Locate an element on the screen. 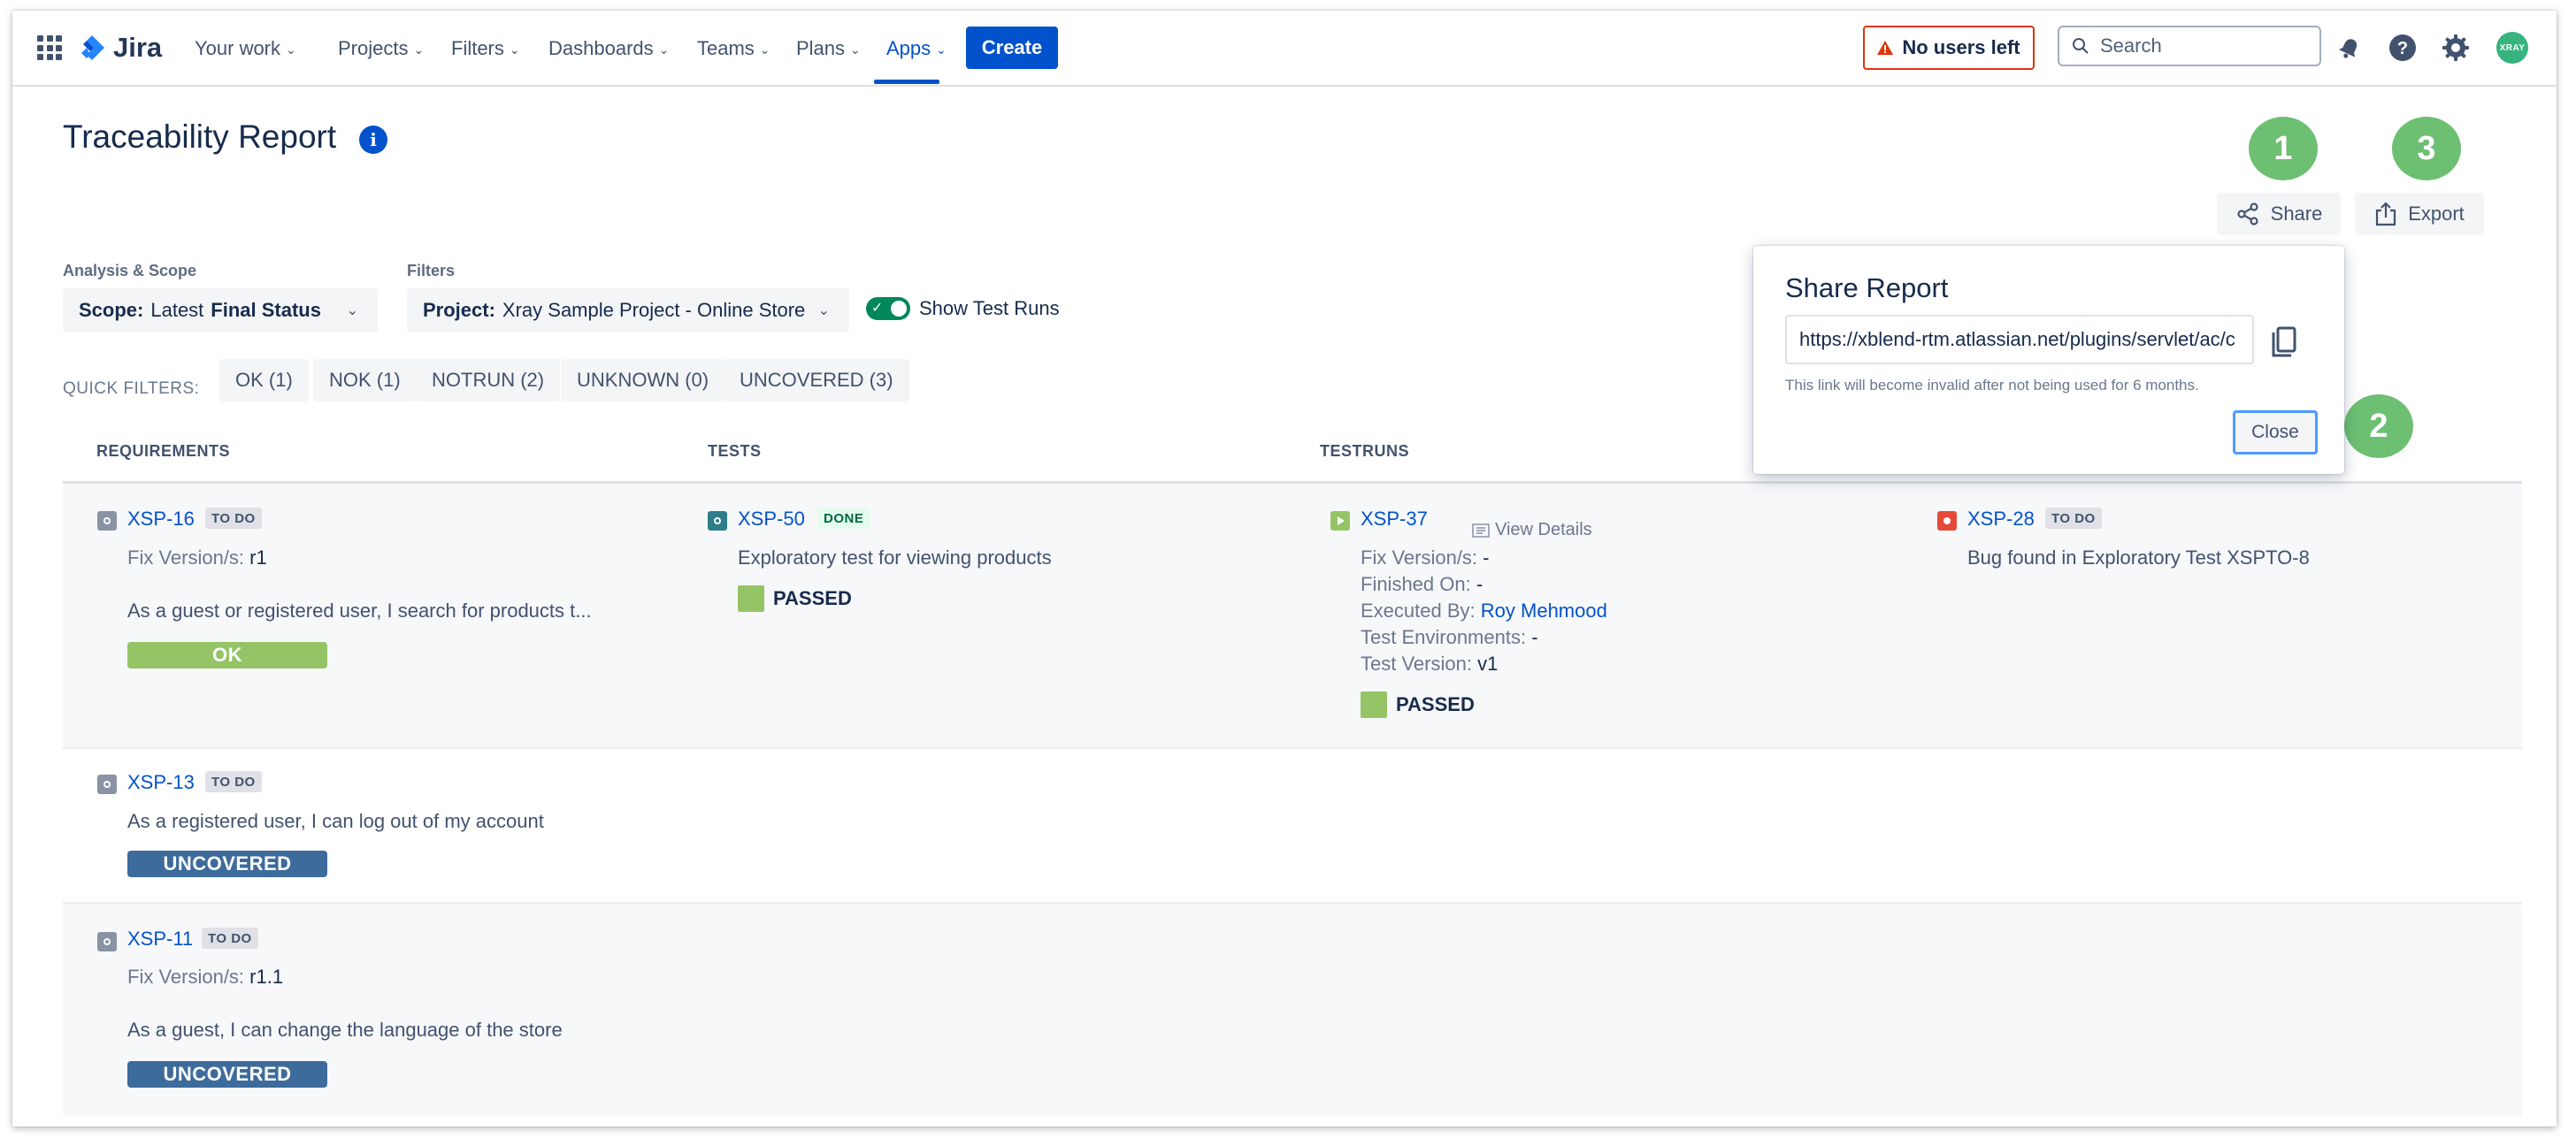  quick-filter-nok: NOK (1) is located at coordinates (365, 380).